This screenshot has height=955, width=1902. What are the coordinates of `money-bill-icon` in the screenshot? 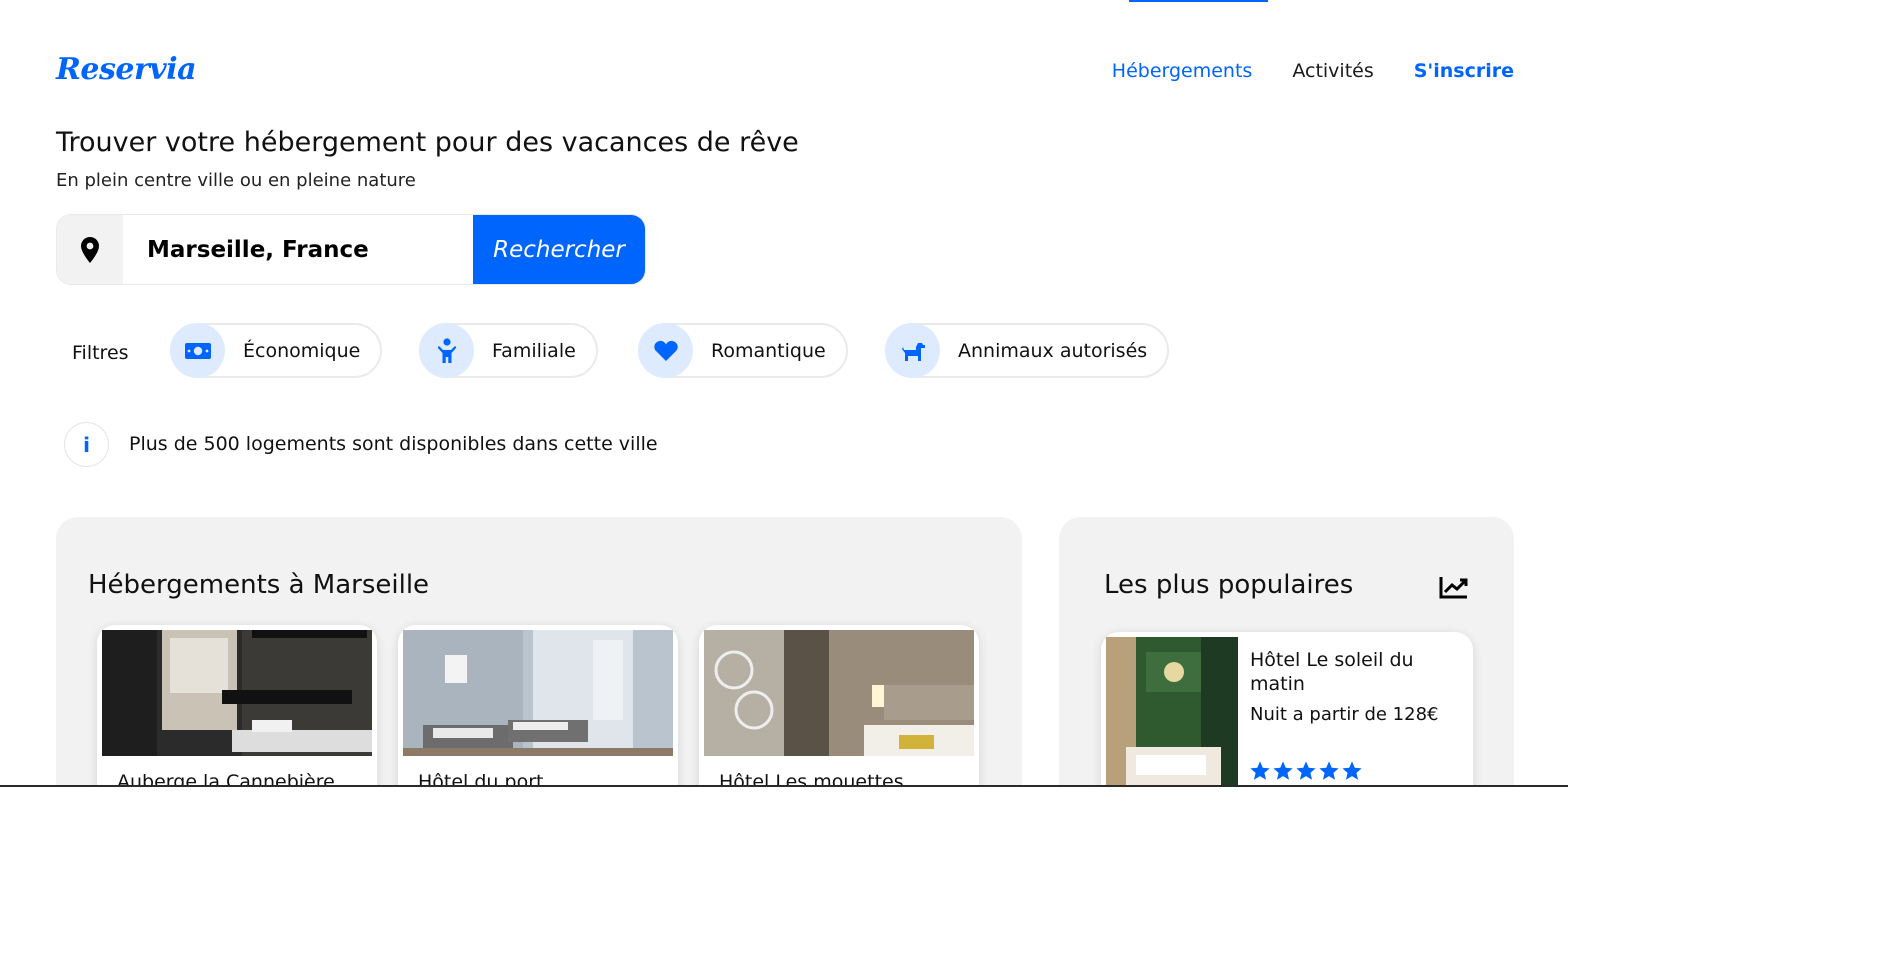 It's located at (197, 350).